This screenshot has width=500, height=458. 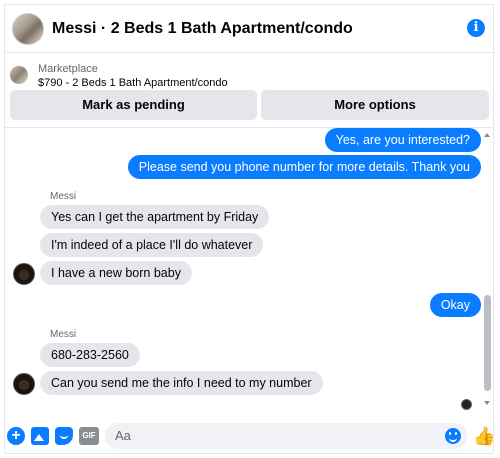 I want to click on emoji-icon, so click(x=453, y=436).